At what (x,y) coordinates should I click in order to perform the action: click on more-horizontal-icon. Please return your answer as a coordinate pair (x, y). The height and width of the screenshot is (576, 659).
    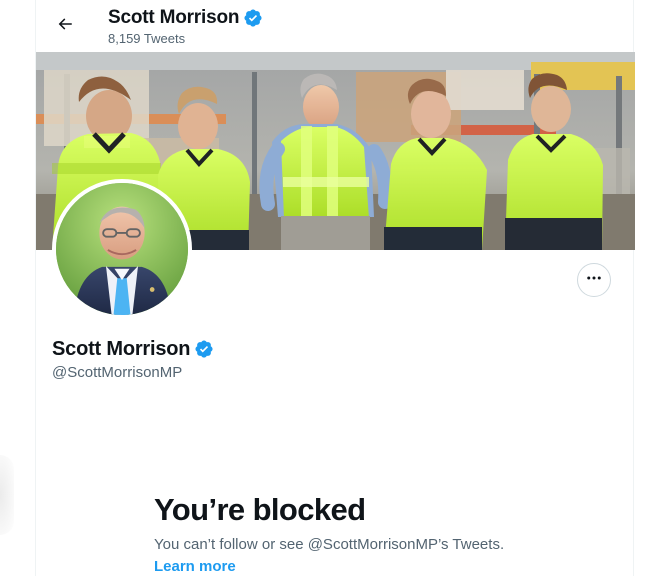
    Looking at the image, I should click on (594, 280).